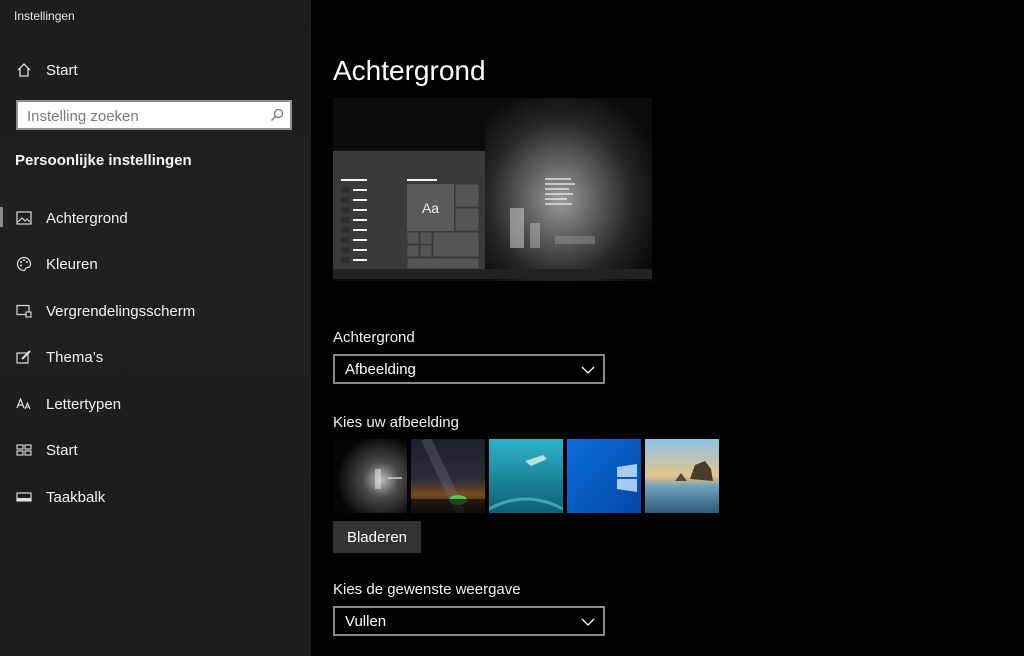 The width and height of the screenshot is (1024, 656). What do you see at coordinates (469, 369) in the screenshot?
I see `background-type-dropdown: Afbeelding` at bounding box center [469, 369].